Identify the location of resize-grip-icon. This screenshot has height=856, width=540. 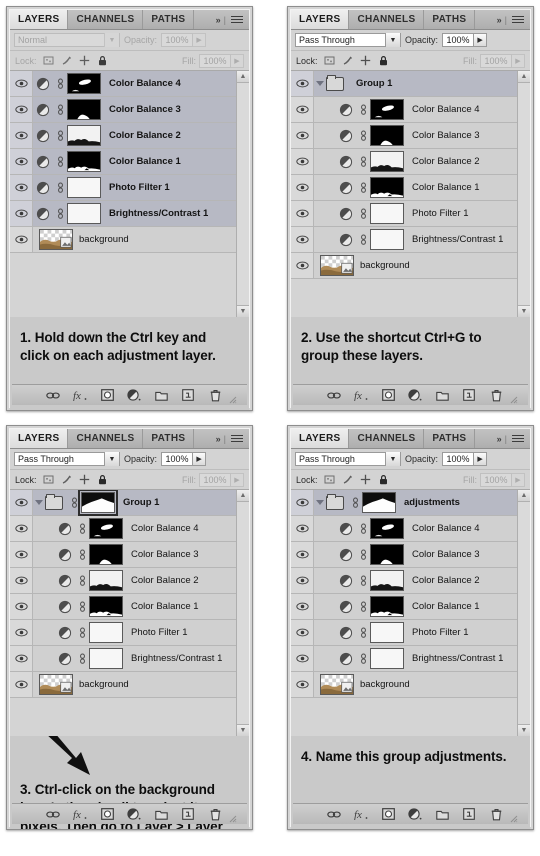
(233, 816).